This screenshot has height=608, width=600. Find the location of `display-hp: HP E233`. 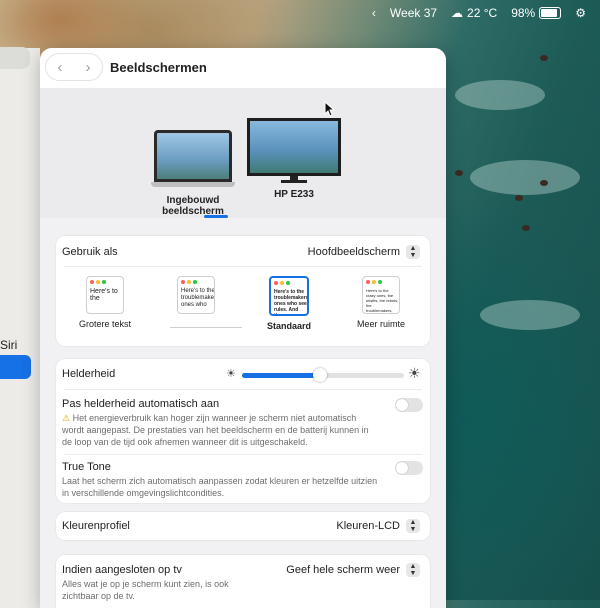

display-hp: HP E233 is located at coordinates (294, 159).